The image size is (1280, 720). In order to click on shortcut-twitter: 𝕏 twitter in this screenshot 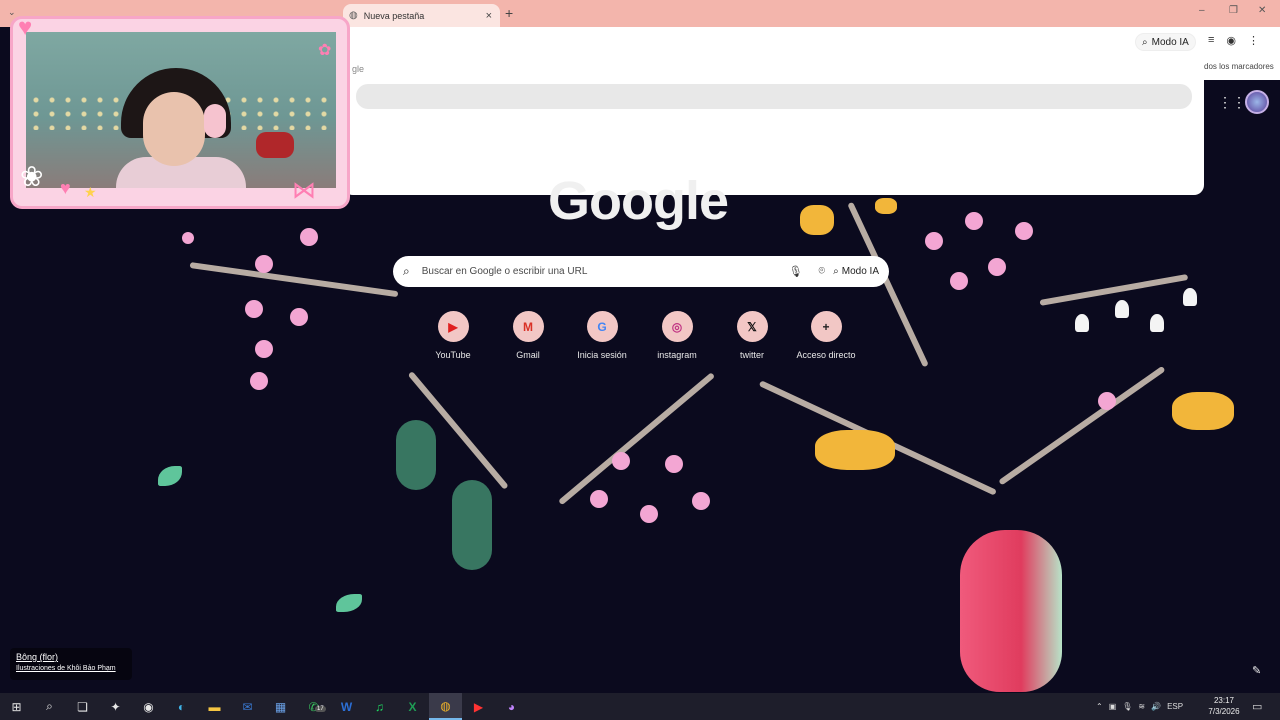, I will do `click(752, 335)`.